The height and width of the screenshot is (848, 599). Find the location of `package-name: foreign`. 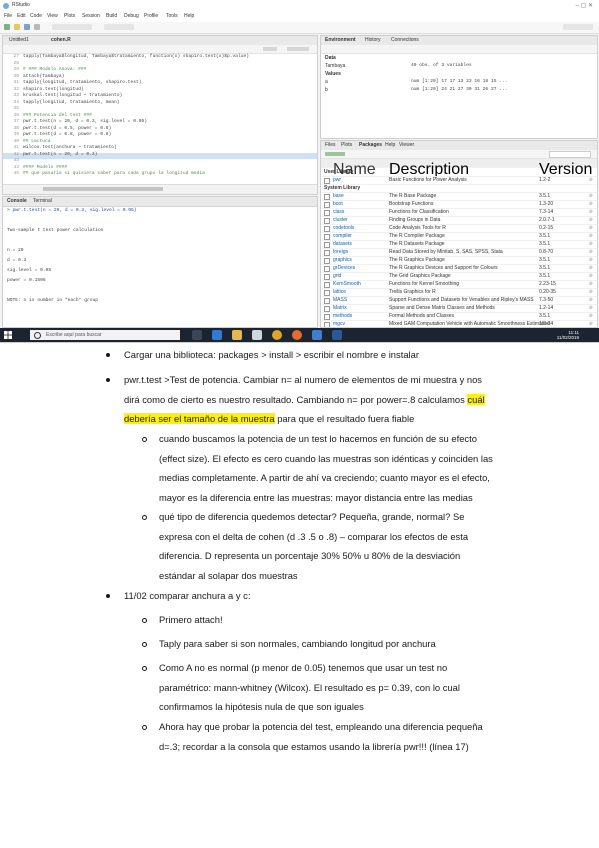

package-name: foreign is located at coordinates (340, 252).